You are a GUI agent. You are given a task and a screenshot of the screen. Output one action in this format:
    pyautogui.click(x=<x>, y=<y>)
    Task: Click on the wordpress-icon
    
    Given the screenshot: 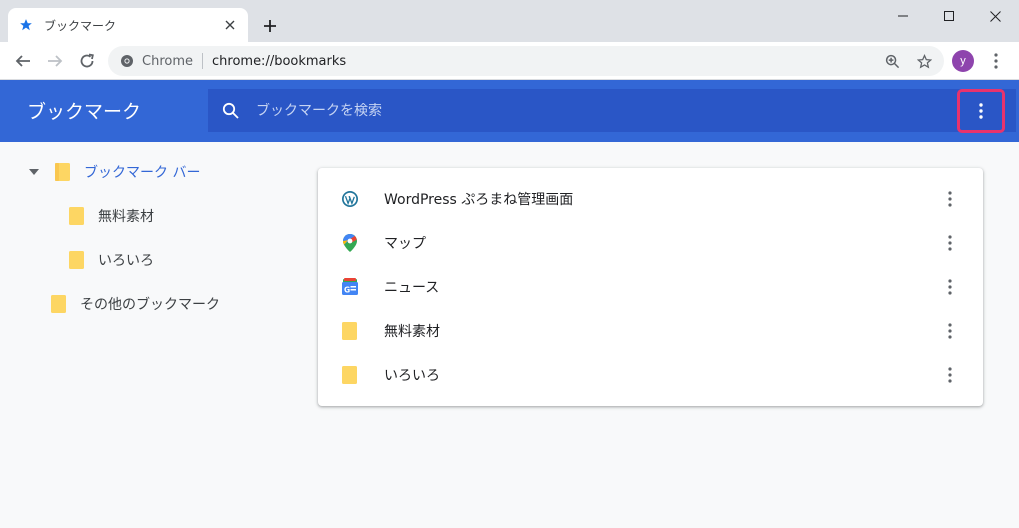 What is the action you would take?
    pyautogui.click(x=350, y=199)
    